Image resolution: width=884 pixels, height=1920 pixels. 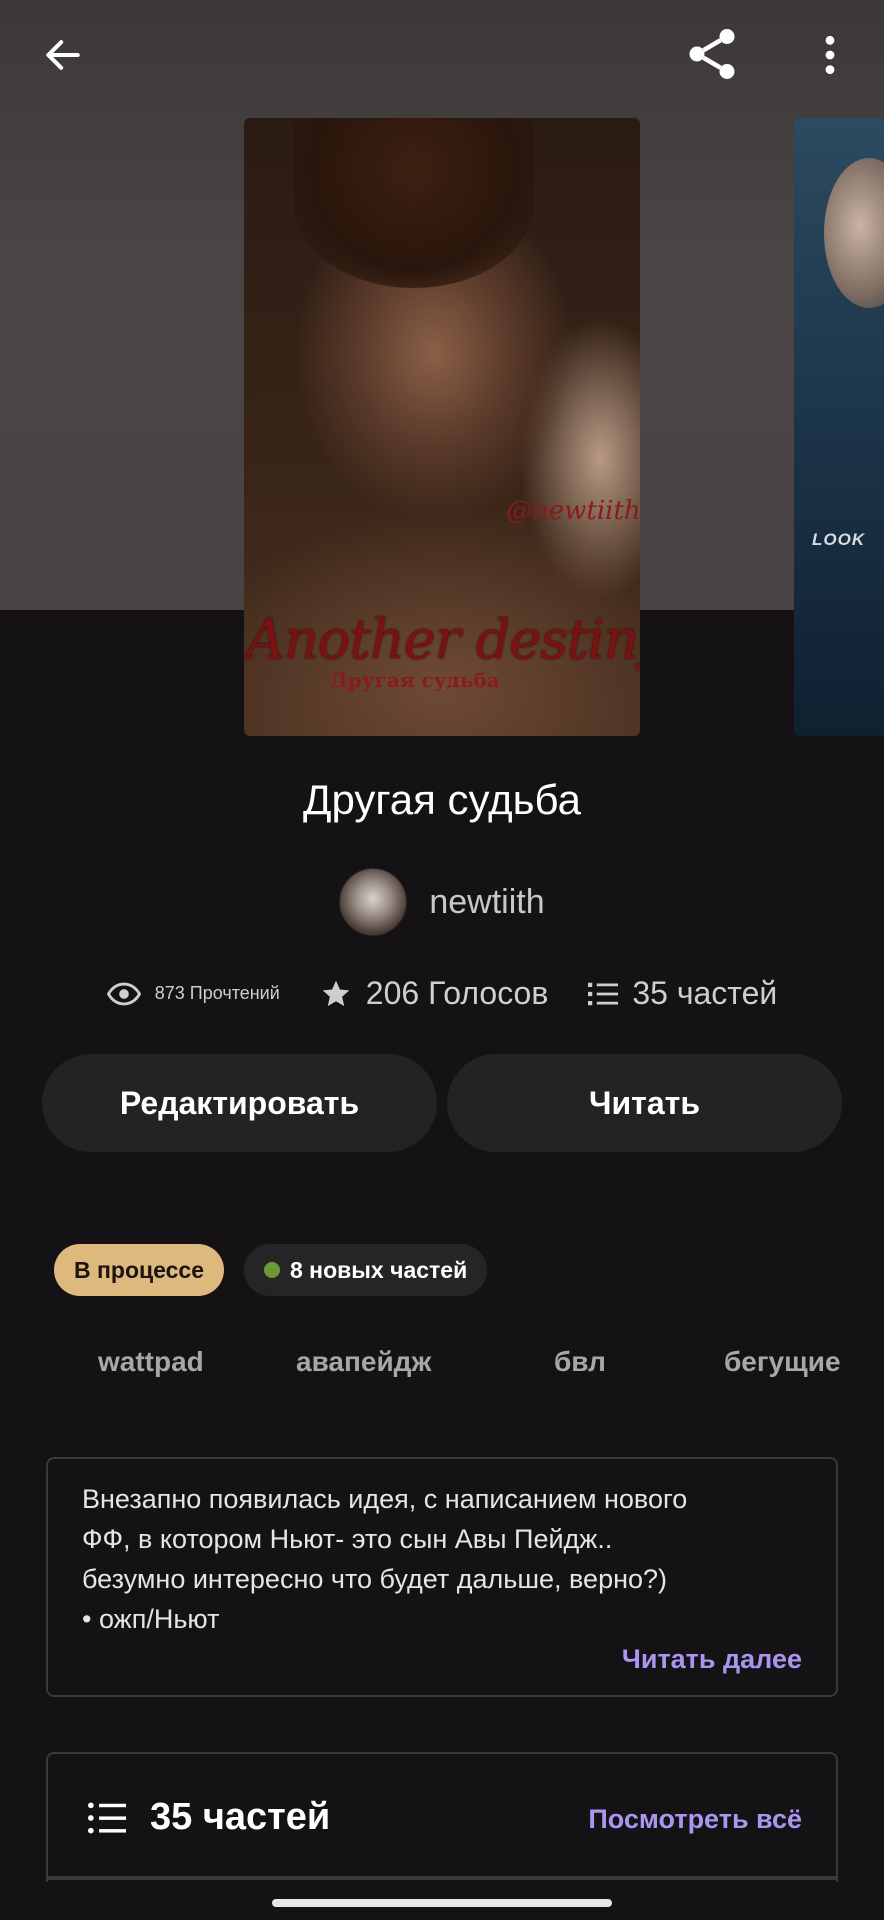 I want to click on tag-chip: бвл, so click(x=580, y=1362).